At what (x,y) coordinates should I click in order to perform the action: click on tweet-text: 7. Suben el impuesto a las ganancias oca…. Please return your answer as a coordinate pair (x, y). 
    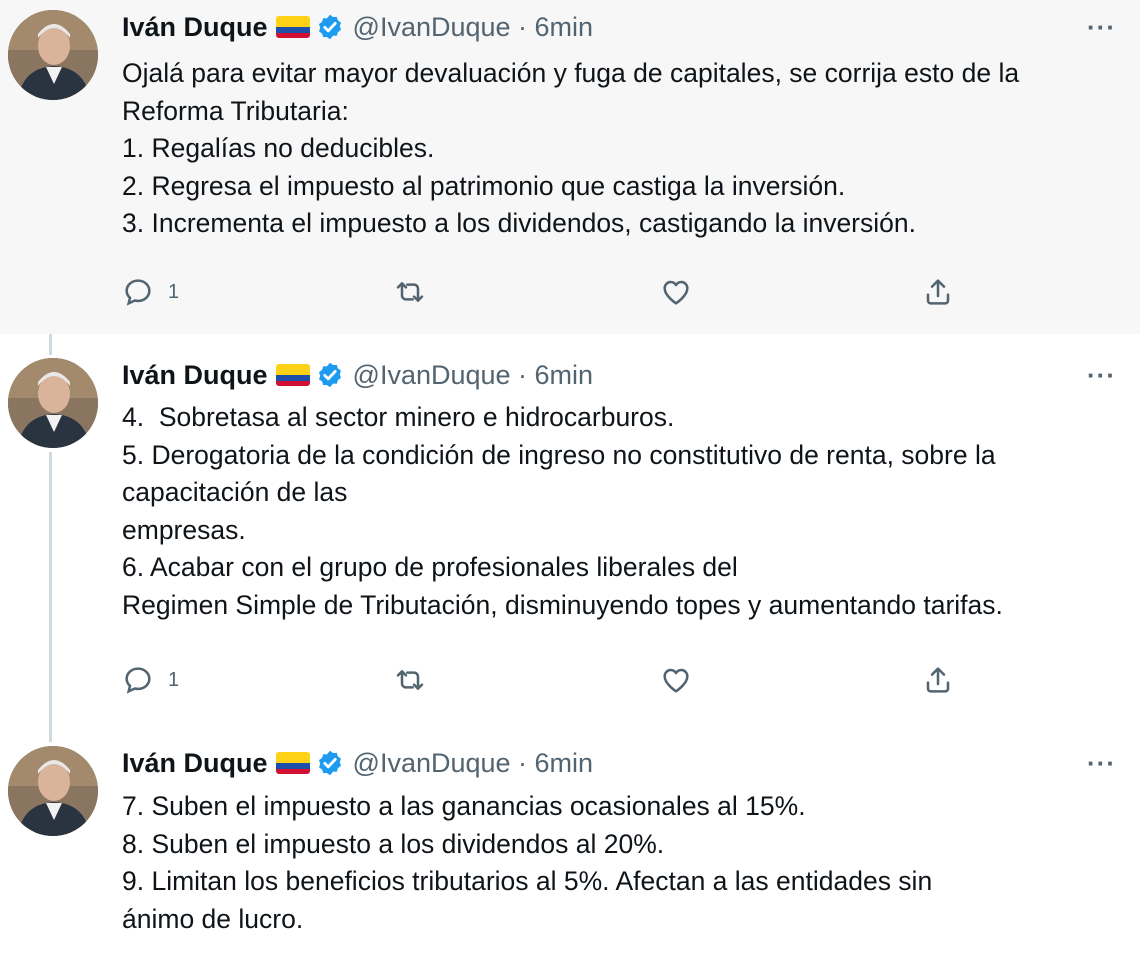
    Looking at the image, I should click on (627, 863).